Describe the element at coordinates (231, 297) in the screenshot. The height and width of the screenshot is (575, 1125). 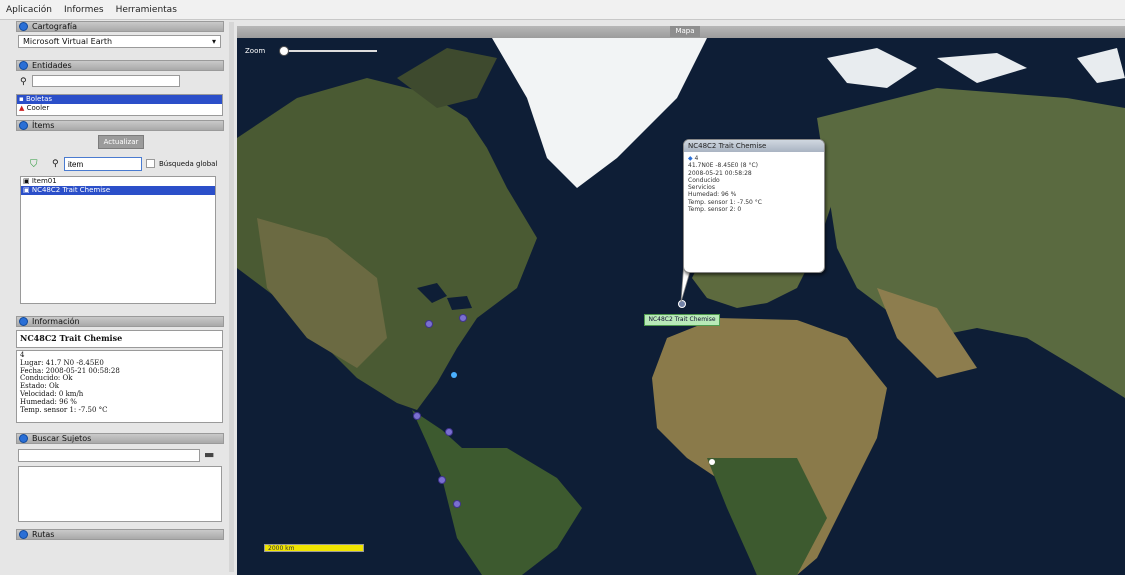
I see `splitter` at that location.